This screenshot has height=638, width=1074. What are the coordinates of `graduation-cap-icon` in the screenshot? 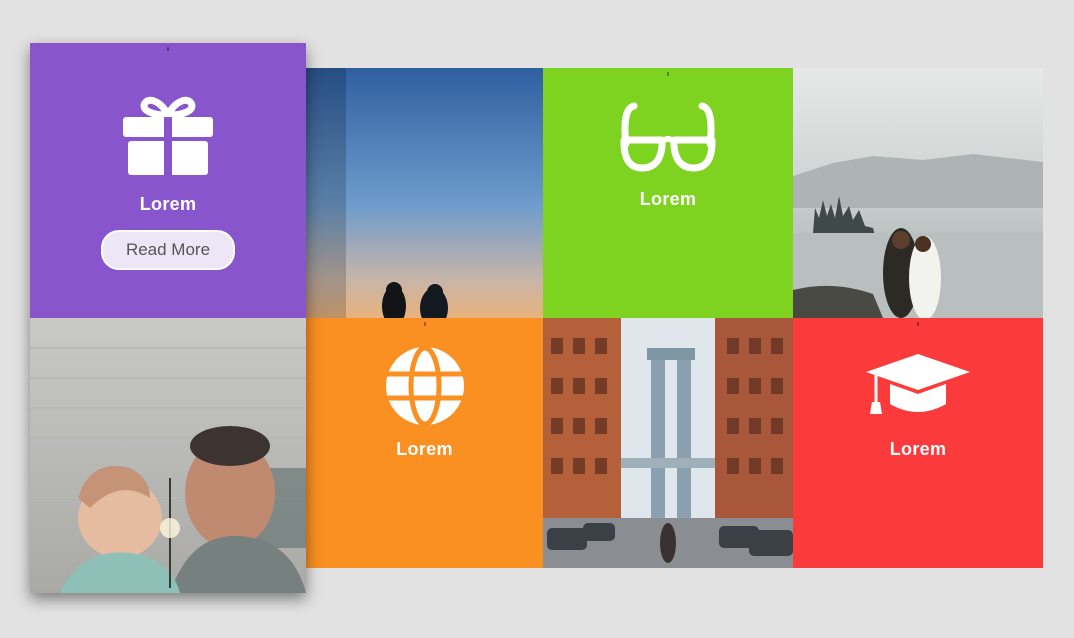 It's located at (918, 388).